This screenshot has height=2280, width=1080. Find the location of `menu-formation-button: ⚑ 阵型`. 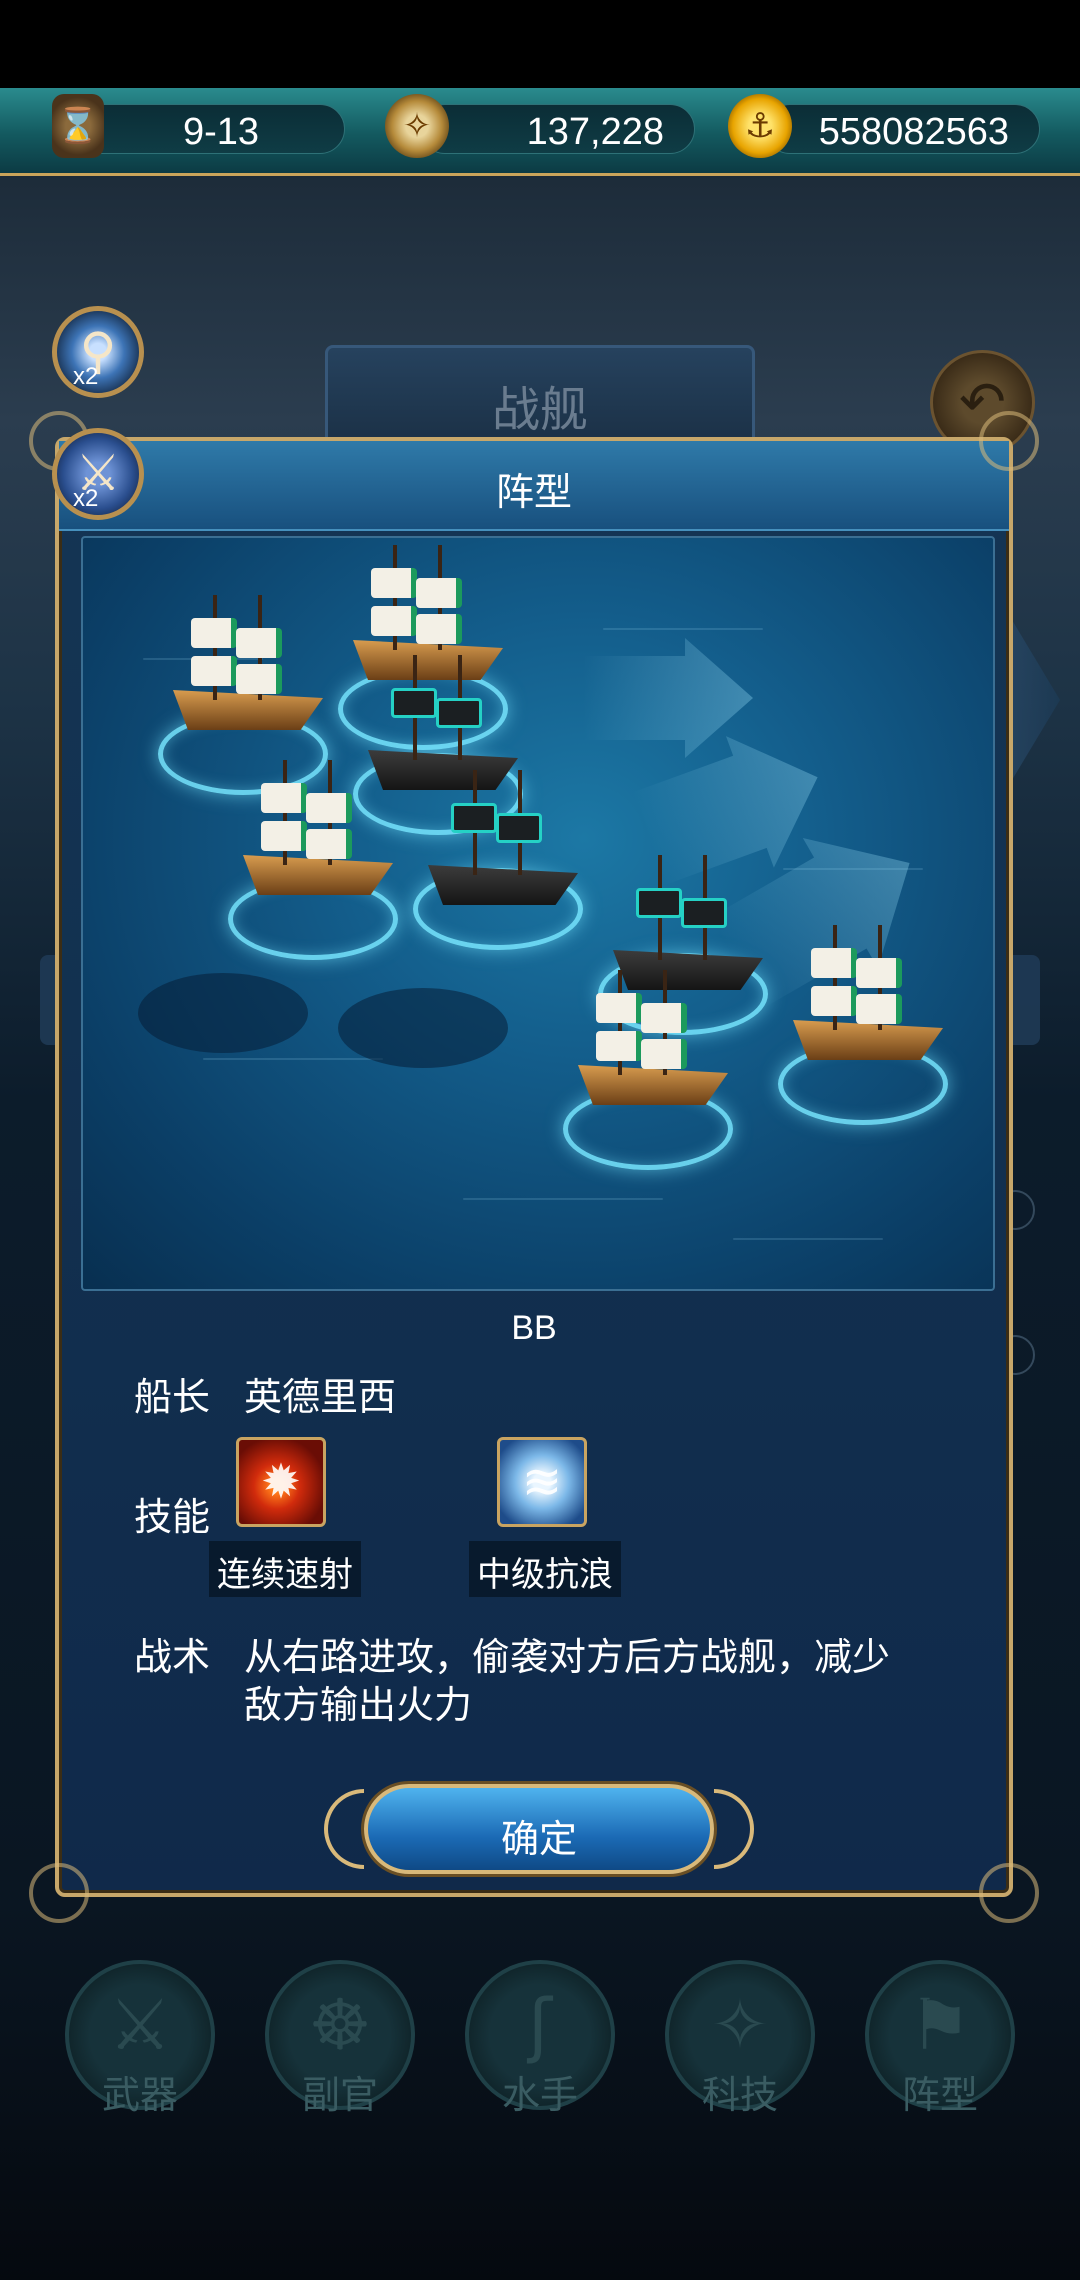

menu-formation-button: ⚑ 阵型 is located at coordinates (940, 2038).